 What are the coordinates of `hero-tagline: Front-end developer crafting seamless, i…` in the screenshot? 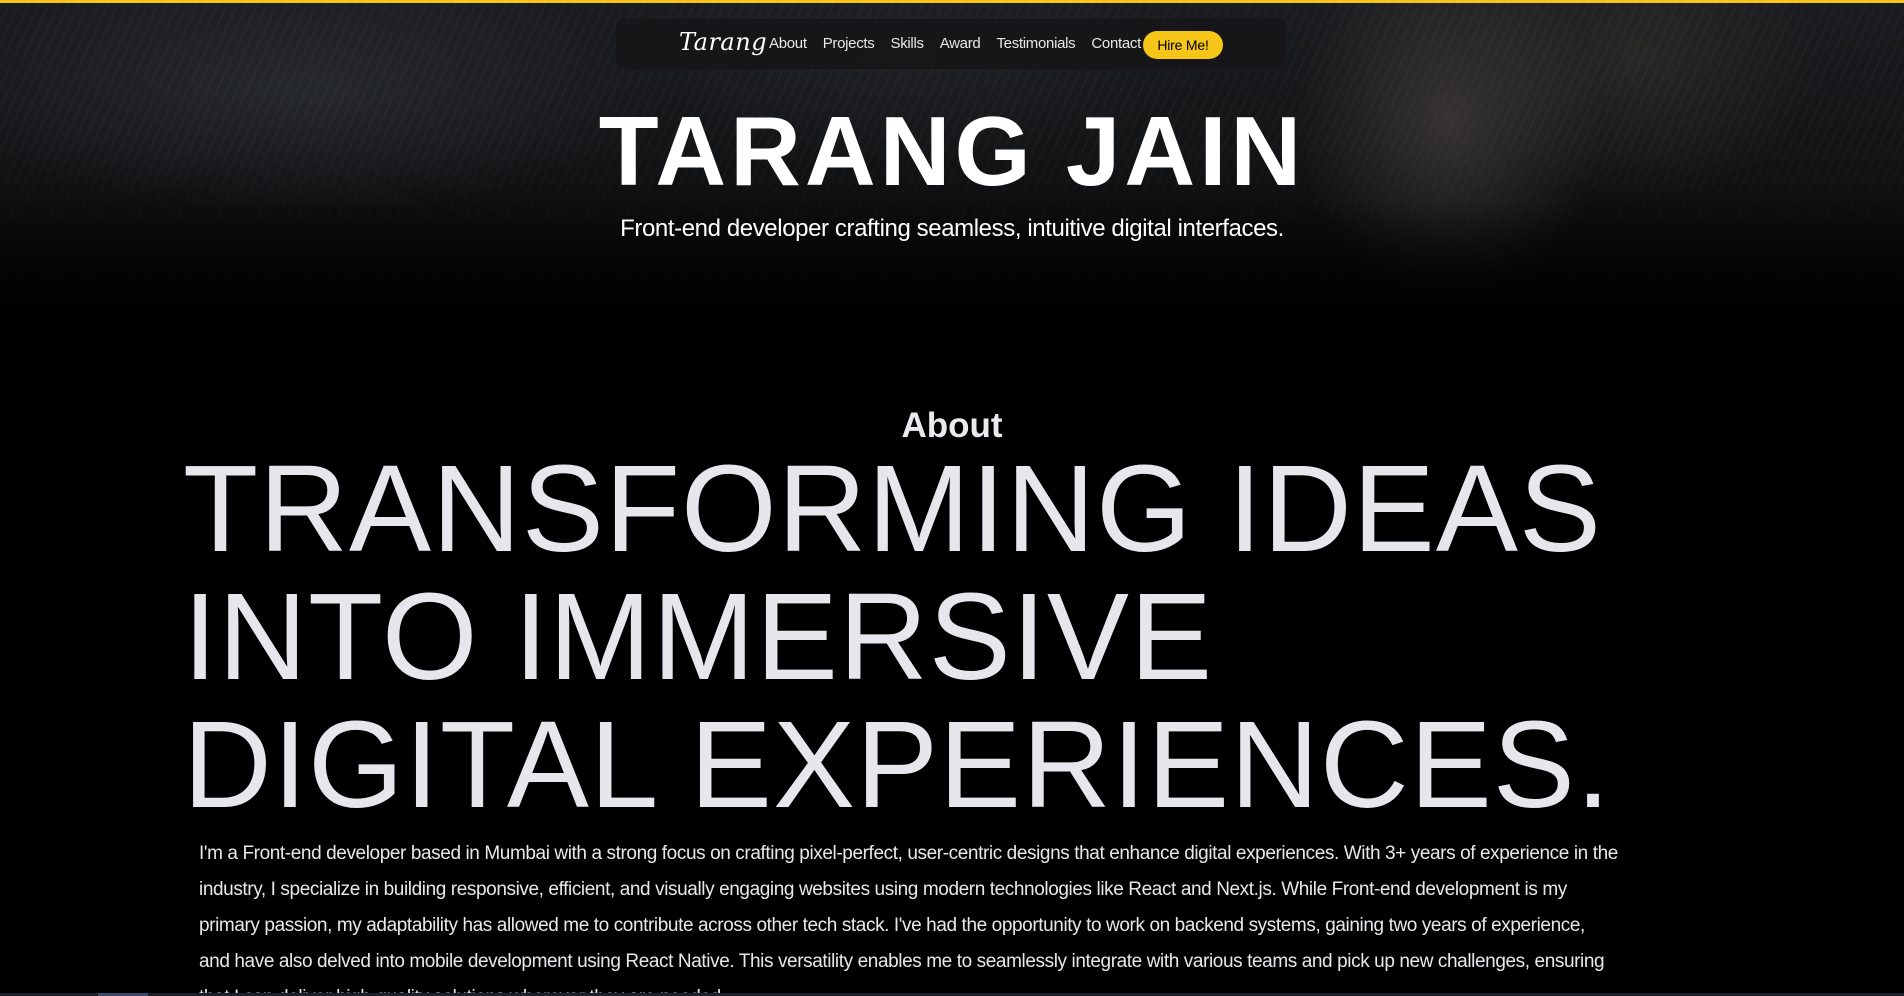 It's located at (952, 228).